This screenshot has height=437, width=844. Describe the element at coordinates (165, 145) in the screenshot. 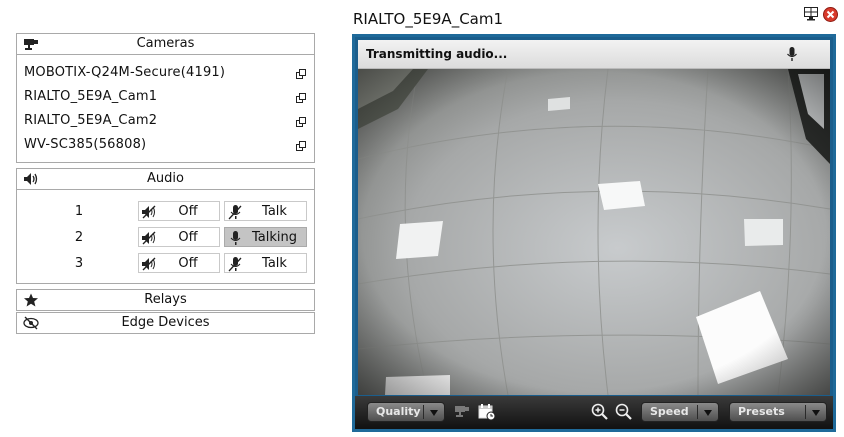

I see `camera-list-item: WV-SC385(56808)` at that location.